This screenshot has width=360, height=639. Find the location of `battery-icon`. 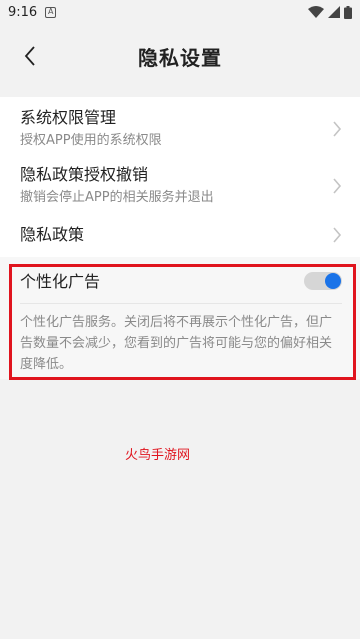

battery-icon is located at coordinates (348, 12).